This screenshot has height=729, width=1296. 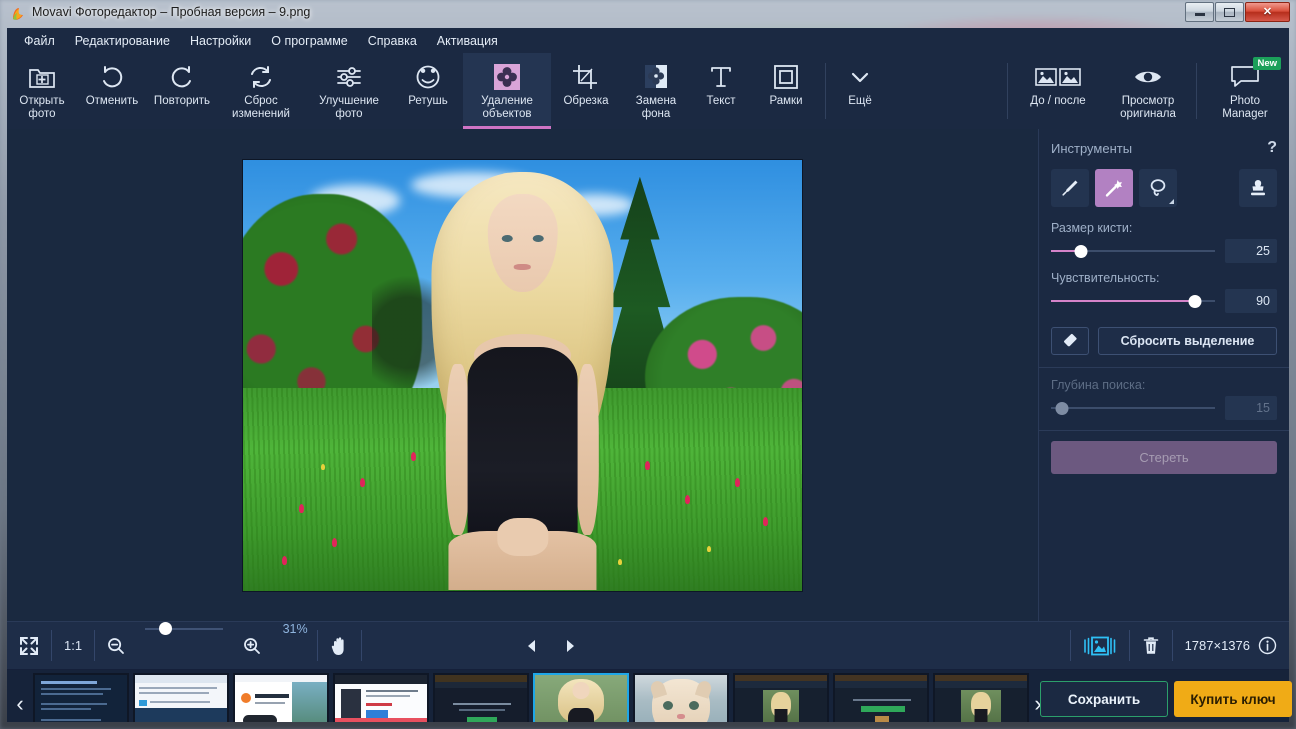 I want to click on toolbar-photo-manager: New Photo Manager, so click(x=1245, y=91).